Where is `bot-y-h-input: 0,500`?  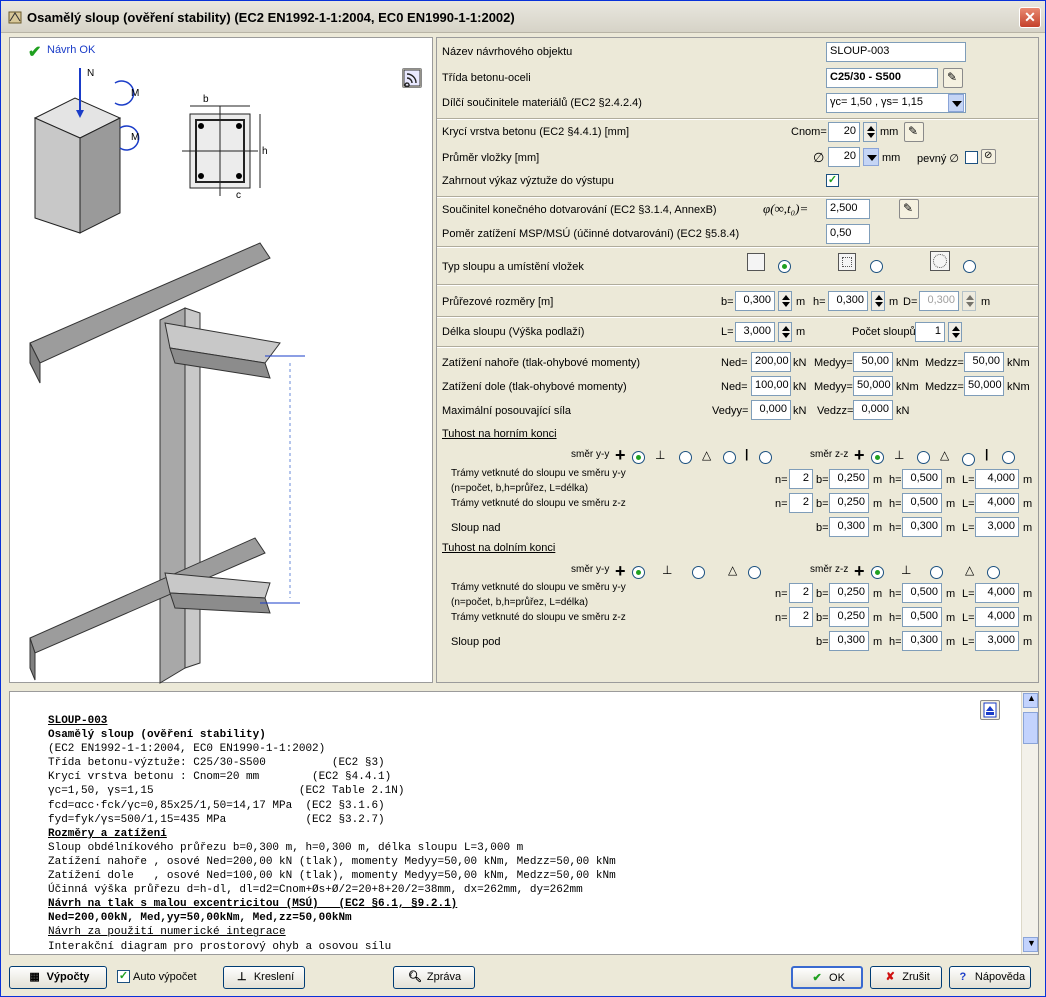
bot-y-h-input: 0,500 is located at coordinates (922, 593).